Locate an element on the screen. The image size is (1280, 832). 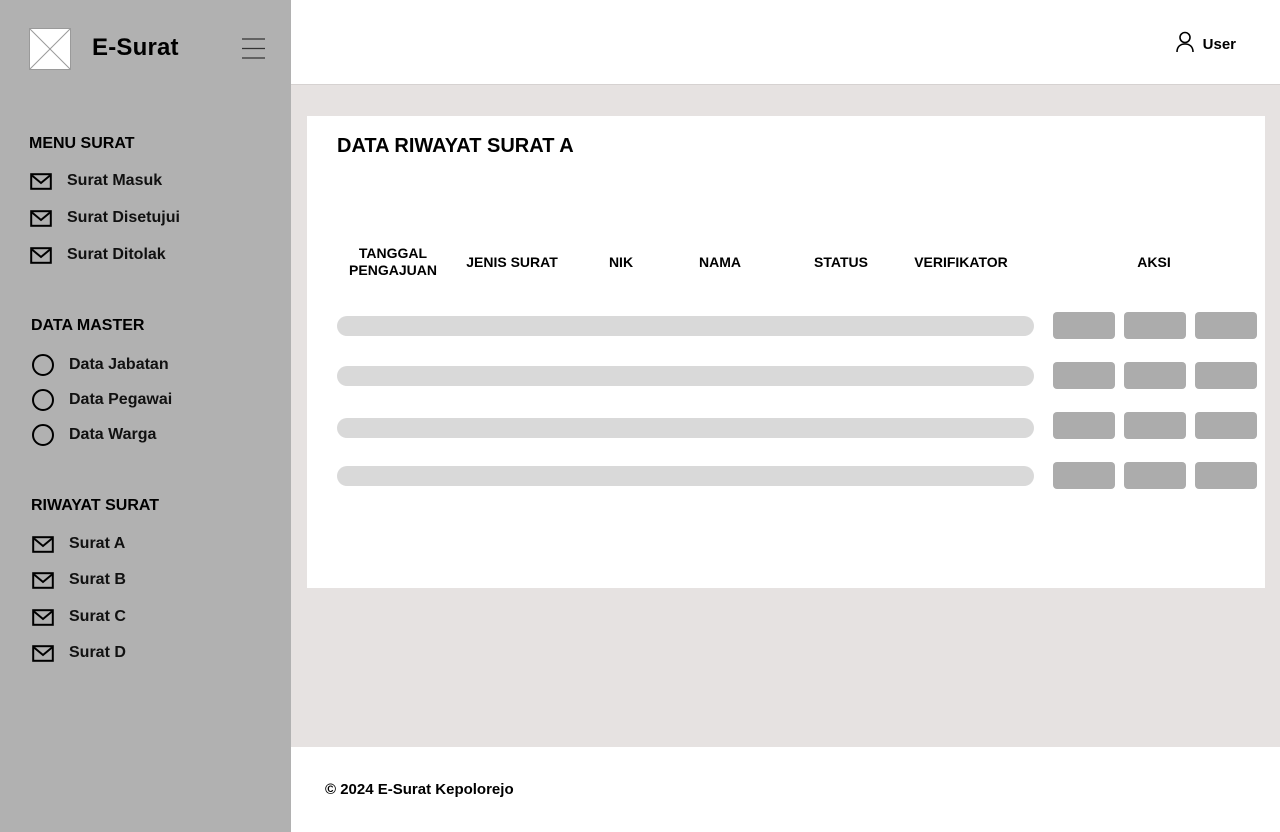
image-placeholder-icon is located at coordinates (50, 49).